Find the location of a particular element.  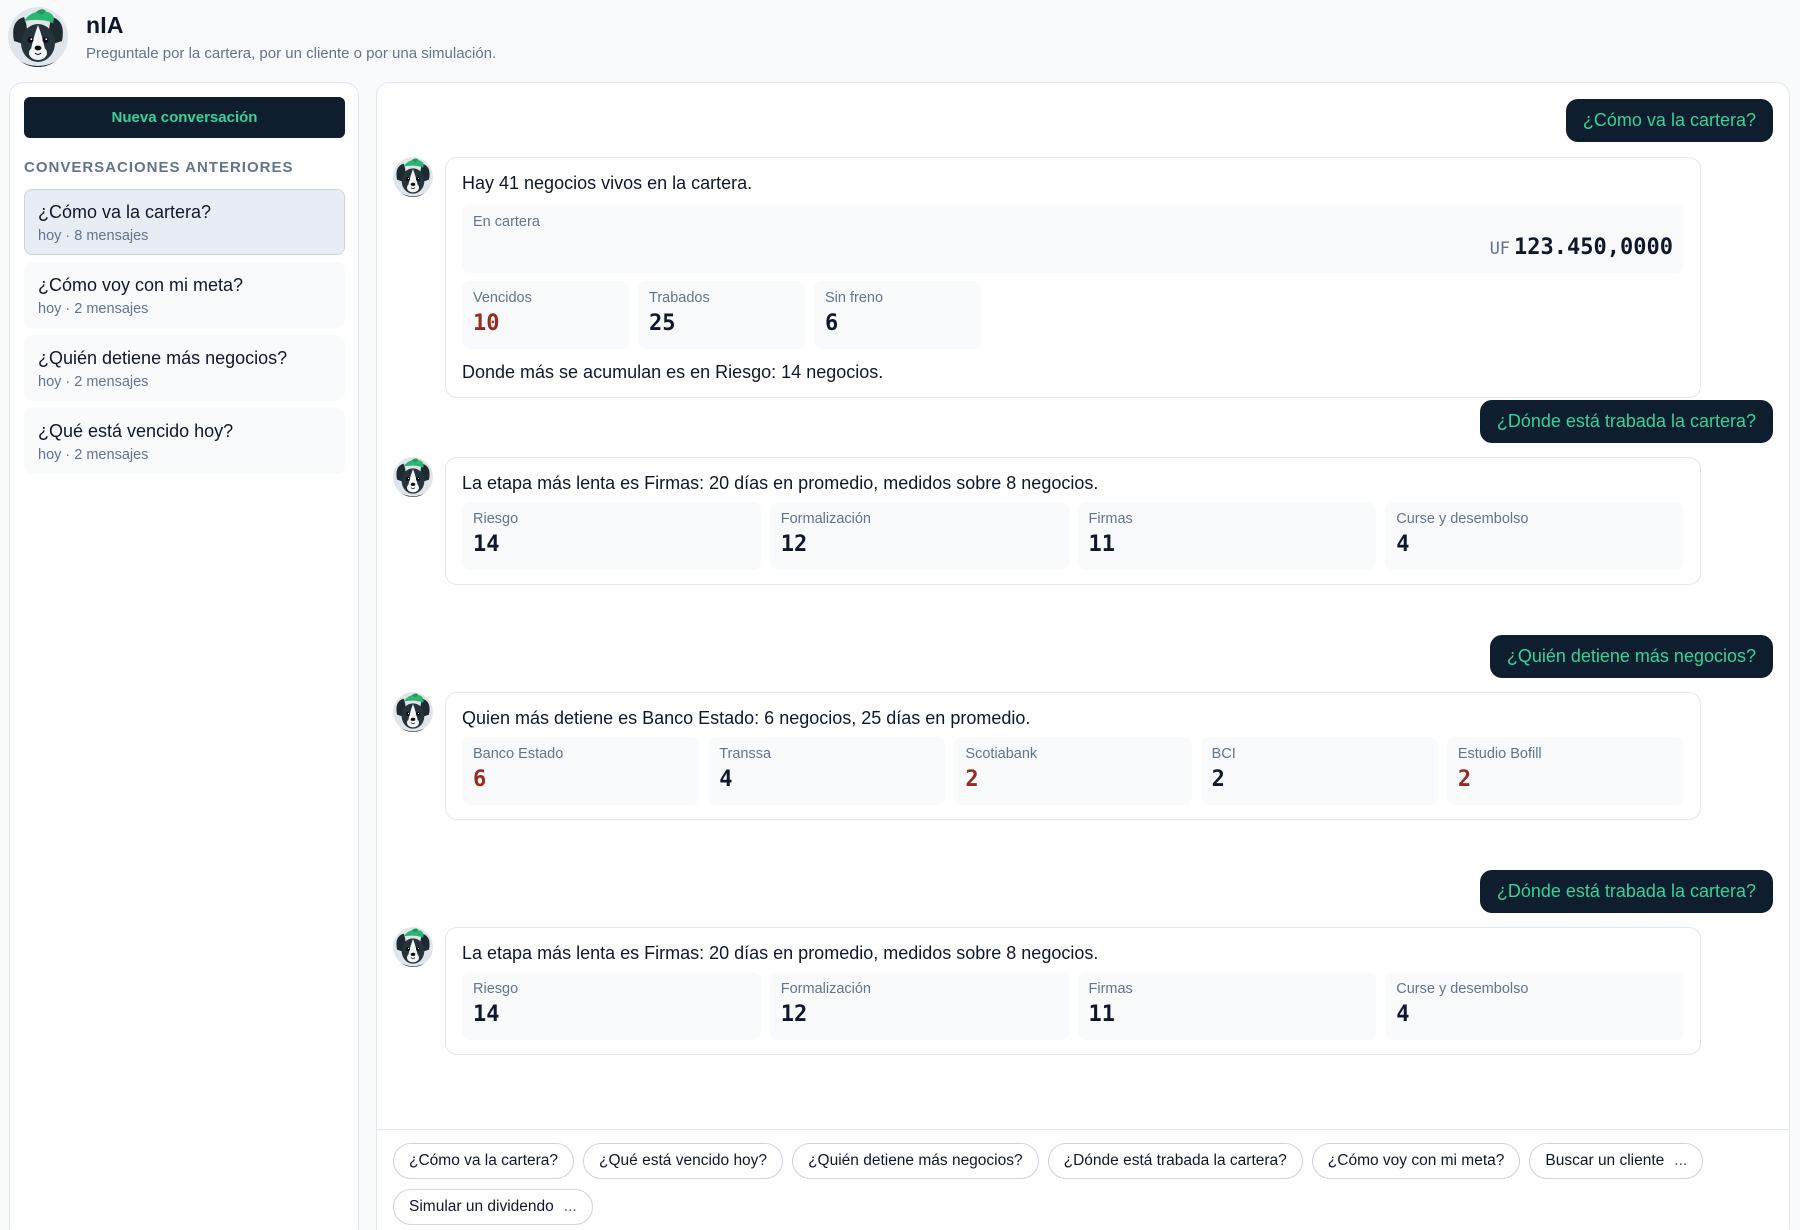

stat-label: Banco Estado is located at coordinates (518, 754).